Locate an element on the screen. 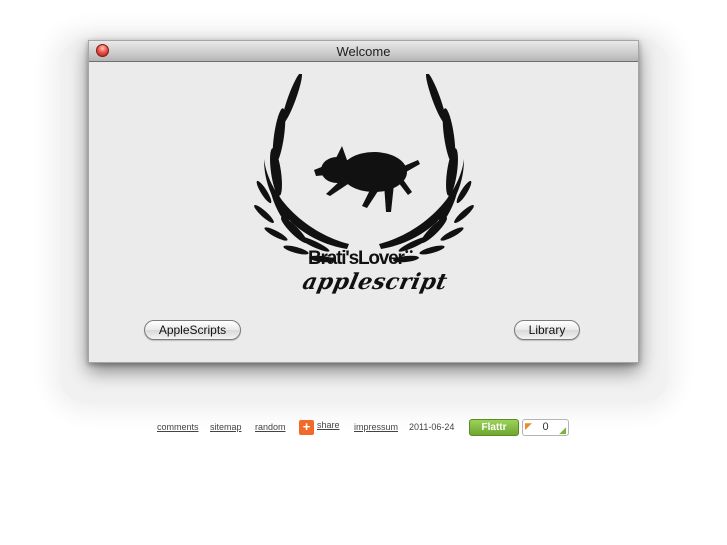  brand-mark: •• is located at coordinates (410, 252).